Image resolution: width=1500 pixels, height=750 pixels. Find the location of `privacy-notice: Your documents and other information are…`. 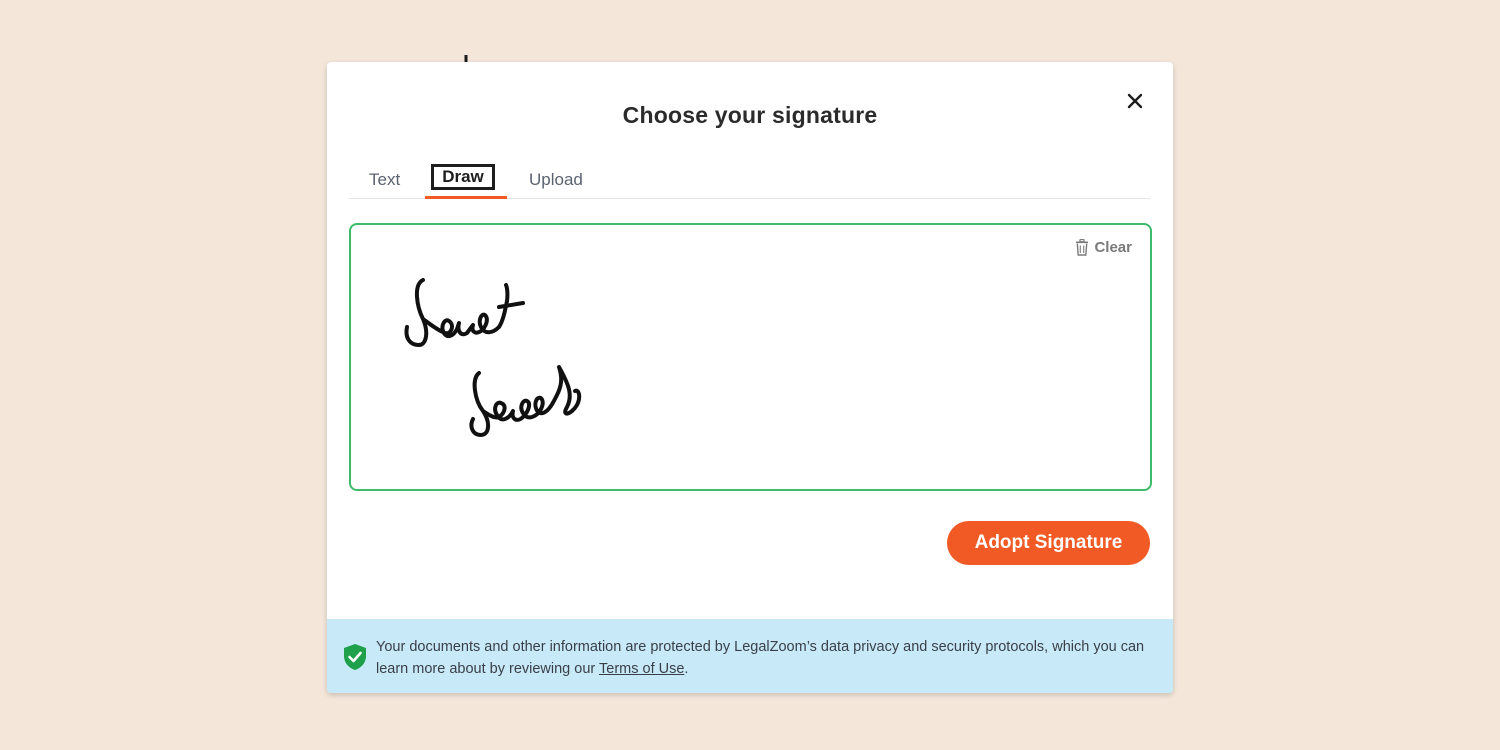

privacy-notice: Your documents and other information are… is located at coordinates (750, 656).